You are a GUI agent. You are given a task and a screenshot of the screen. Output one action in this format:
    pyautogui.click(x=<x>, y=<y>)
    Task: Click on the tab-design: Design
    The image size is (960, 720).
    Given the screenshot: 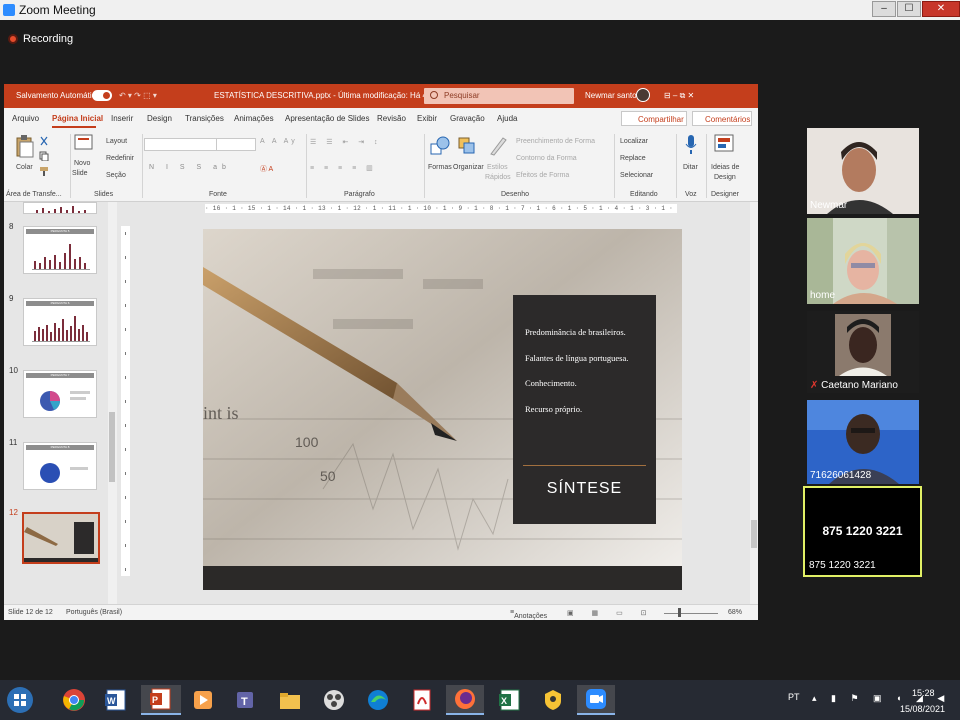 What is the action you would take?
    pyautogui.click(x=159, y=118)
    